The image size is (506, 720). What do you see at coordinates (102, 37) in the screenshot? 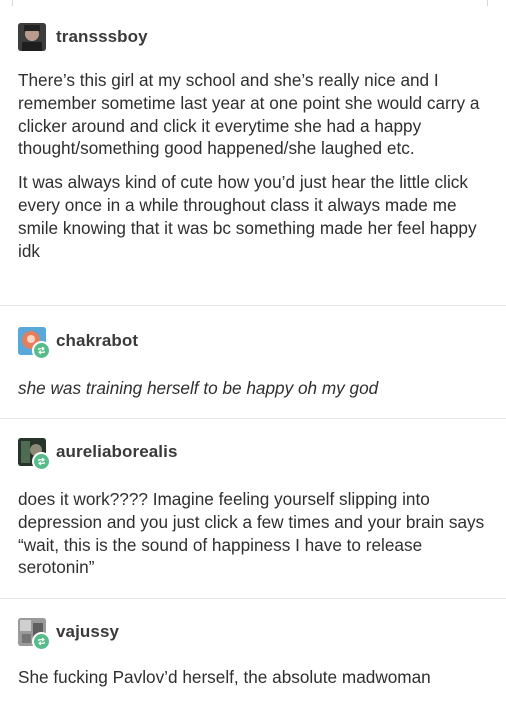
I see `username: transssboy` at bounding box center [102, 37].